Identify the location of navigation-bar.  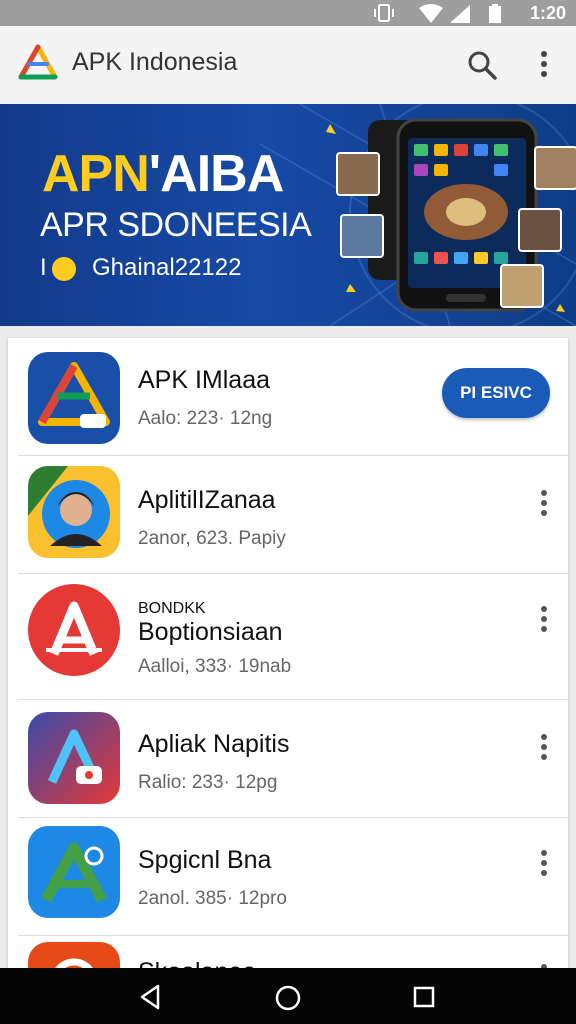
(288, 996).